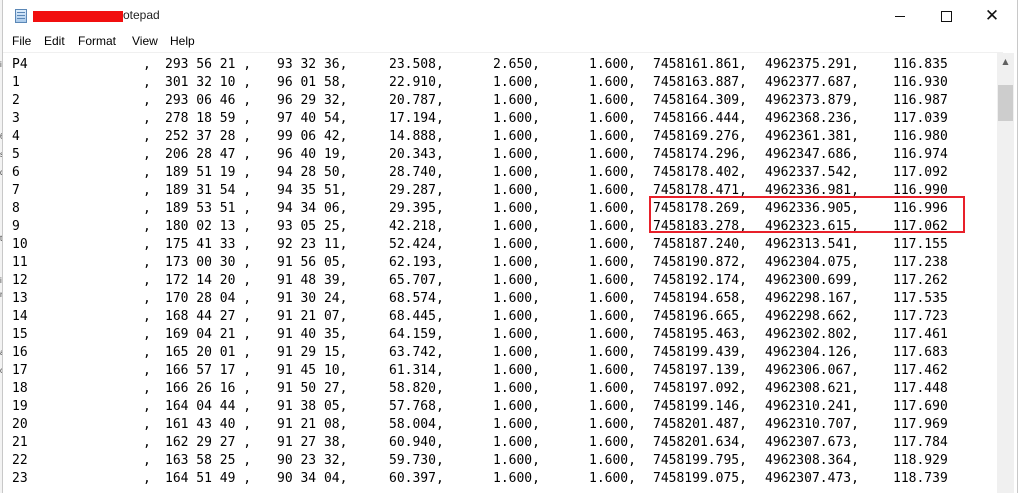 The height and width of the screenshot is (493, 1020). Describe the element at coordinates (145, 41) in the screenshot. I see `menu-view: View` at that location.